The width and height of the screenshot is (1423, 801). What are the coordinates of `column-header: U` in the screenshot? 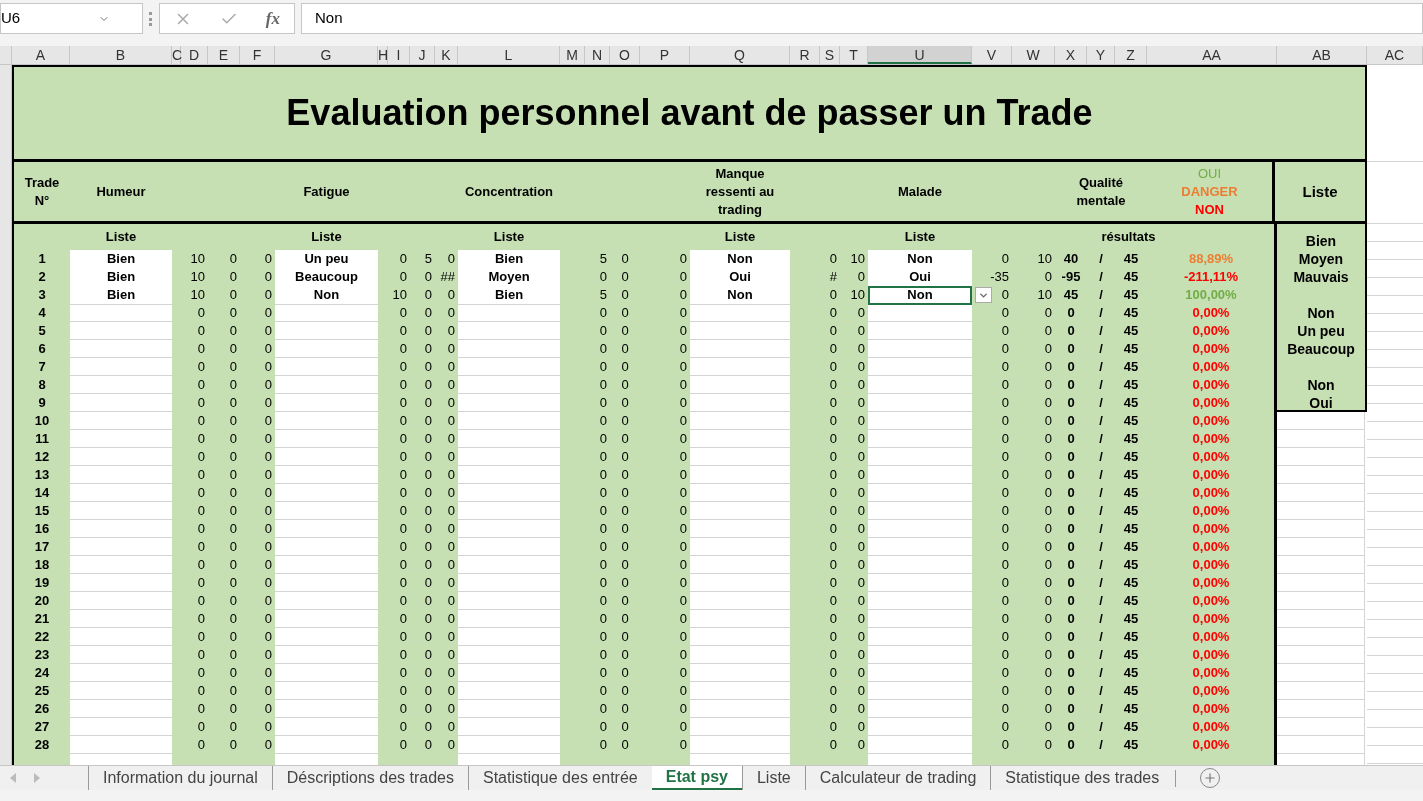 It's located at (920, 55).